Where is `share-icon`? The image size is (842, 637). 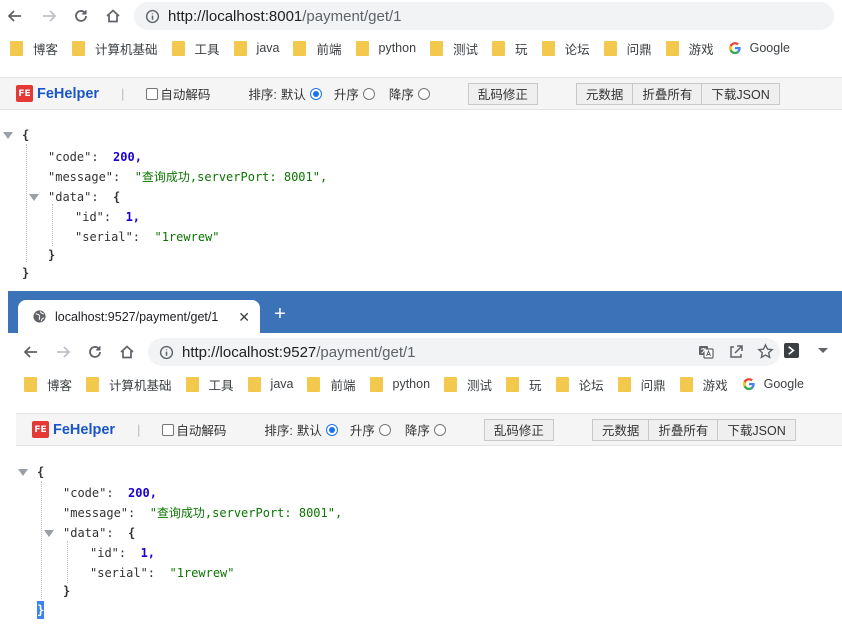 share-icon is located at coordinates (736, 353).